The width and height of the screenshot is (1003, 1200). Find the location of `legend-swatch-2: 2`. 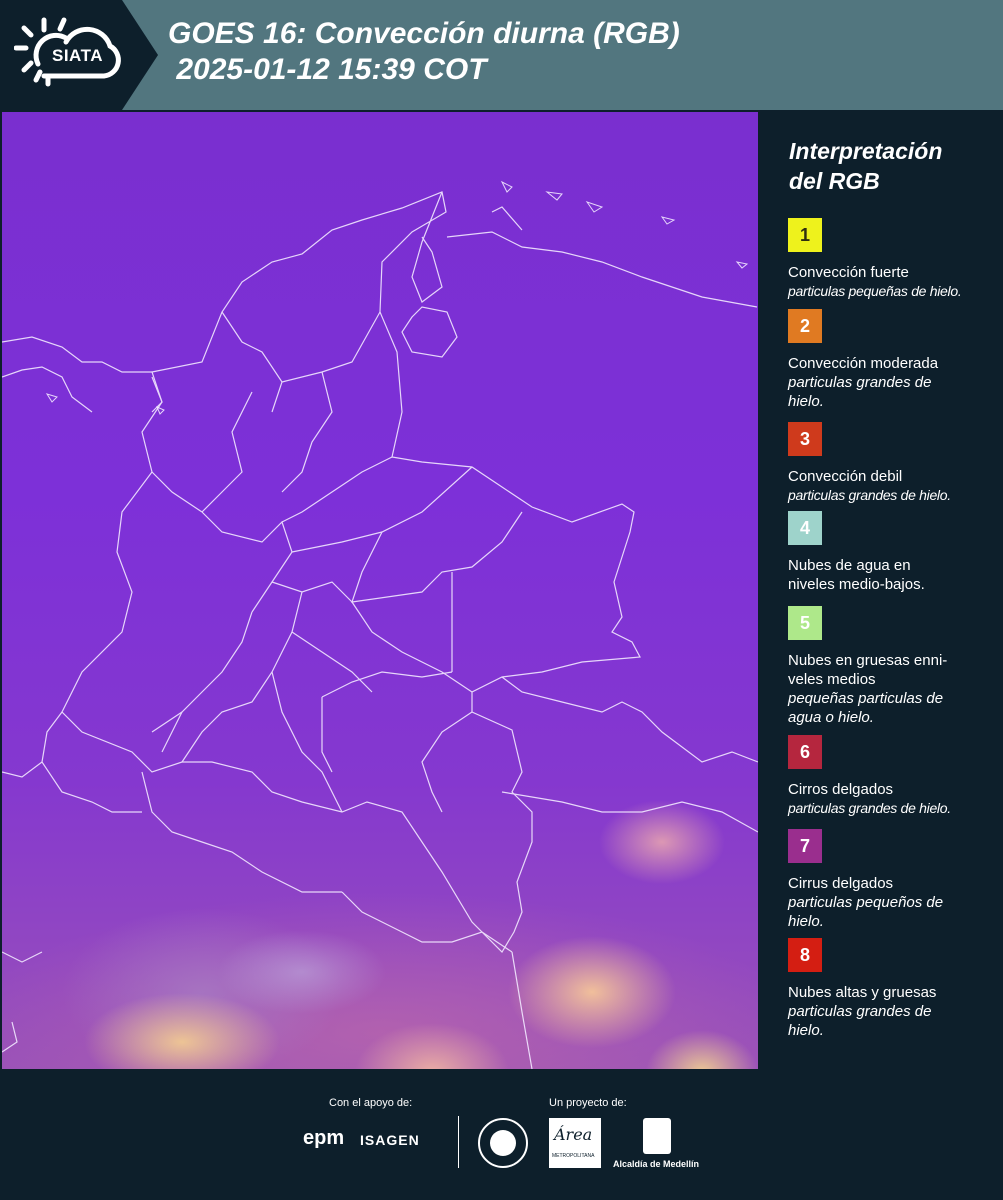

legend-swatch-2: 2 is located at coordinates (805, 326).